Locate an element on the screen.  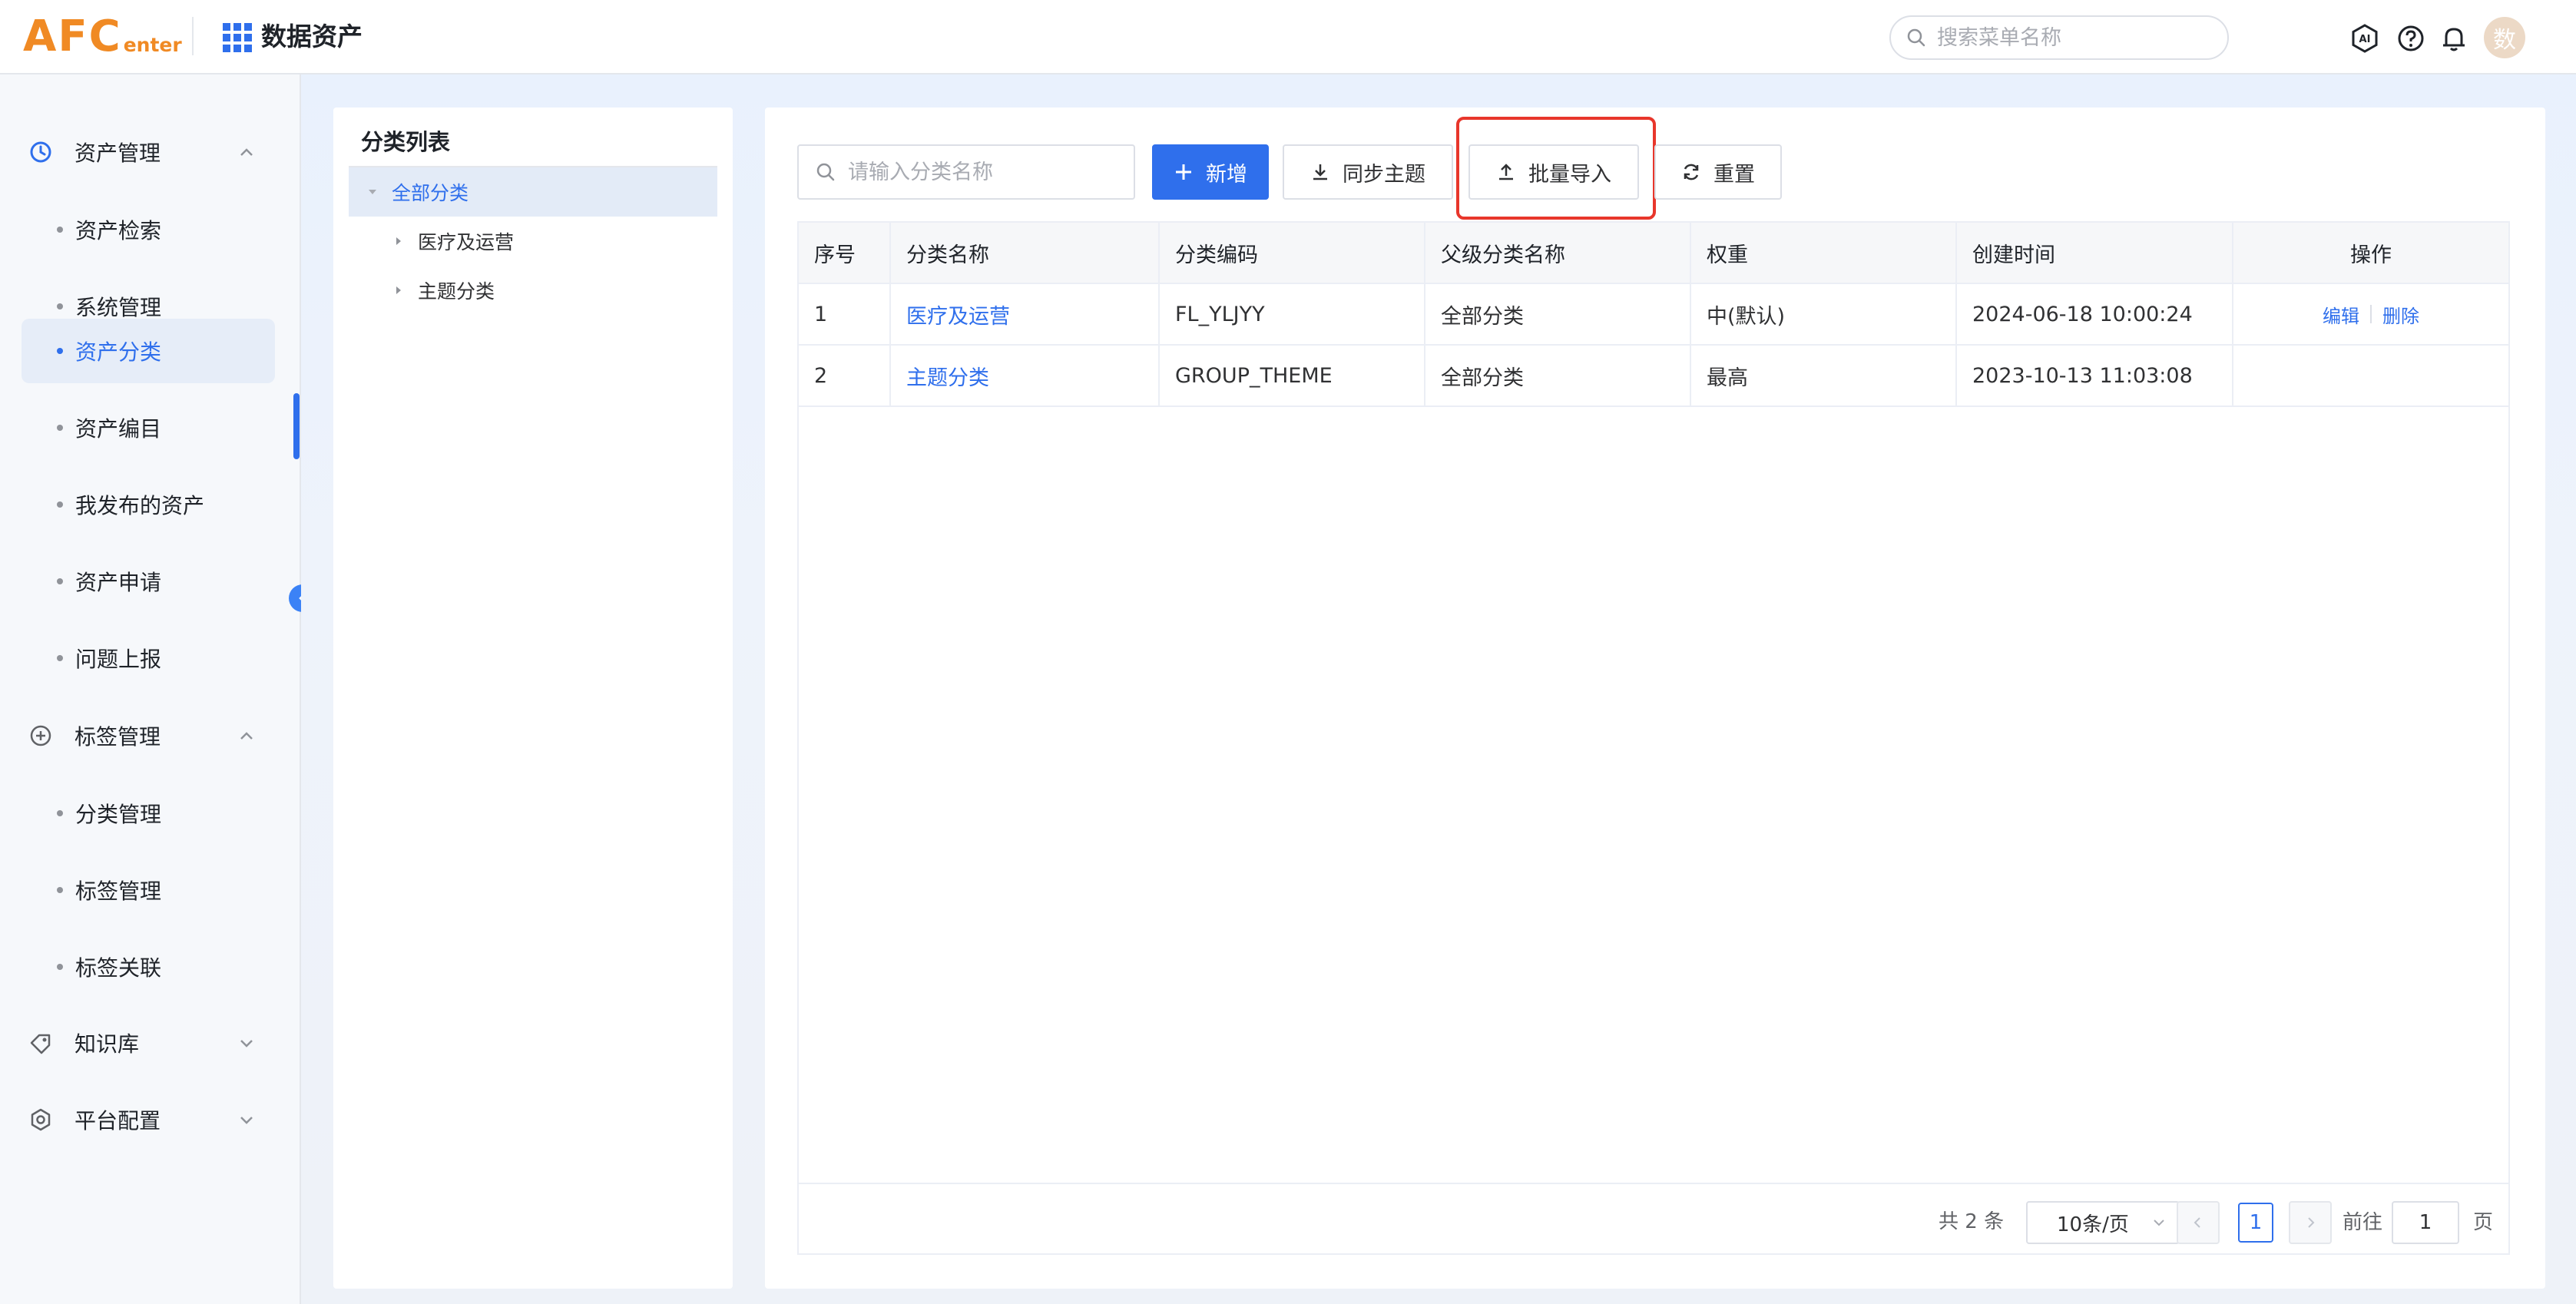
user-avatar: 数 is located at coordinates (2504, 37).